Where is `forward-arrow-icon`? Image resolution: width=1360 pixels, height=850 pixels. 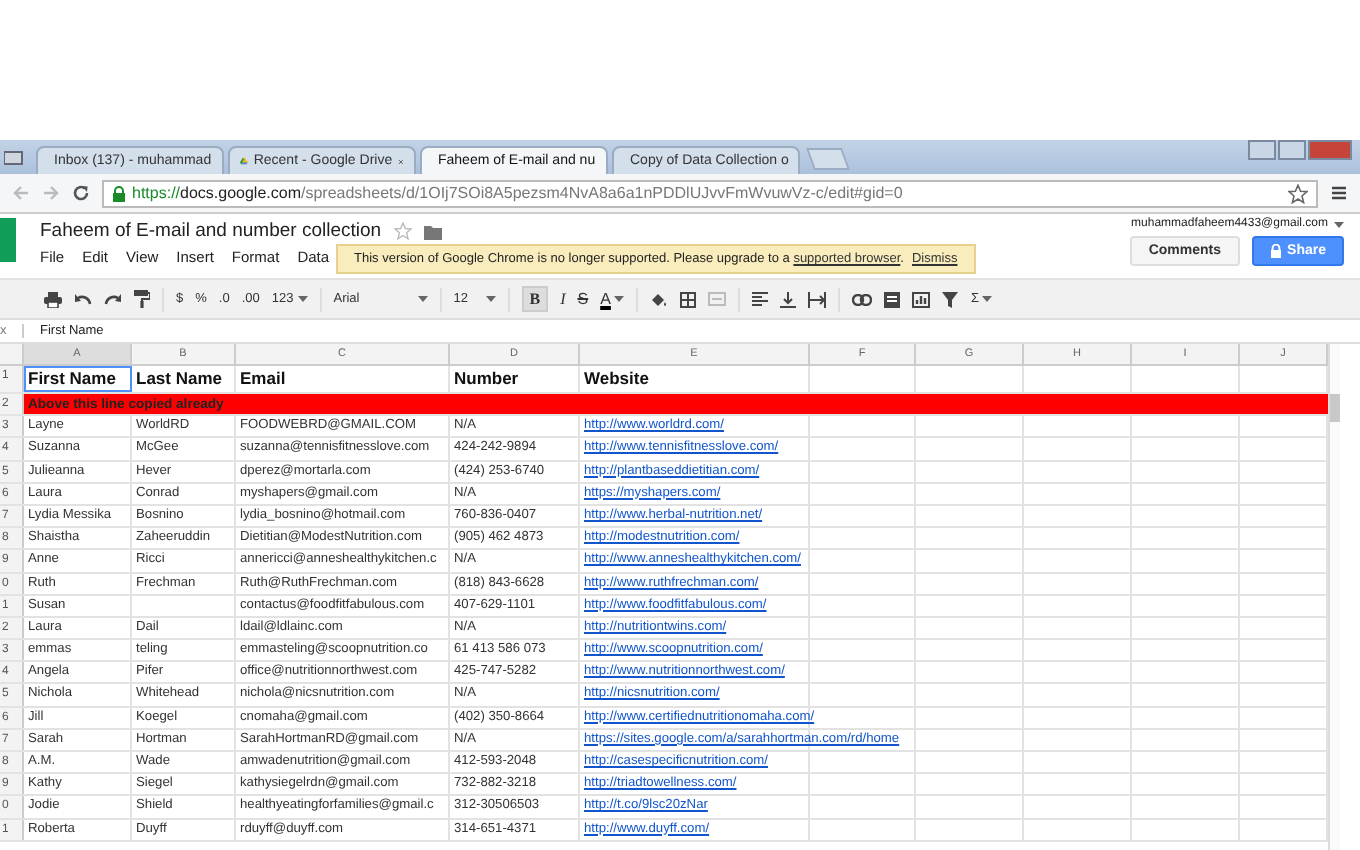
forward-arrow-icon is located at coordinates (51, 193).